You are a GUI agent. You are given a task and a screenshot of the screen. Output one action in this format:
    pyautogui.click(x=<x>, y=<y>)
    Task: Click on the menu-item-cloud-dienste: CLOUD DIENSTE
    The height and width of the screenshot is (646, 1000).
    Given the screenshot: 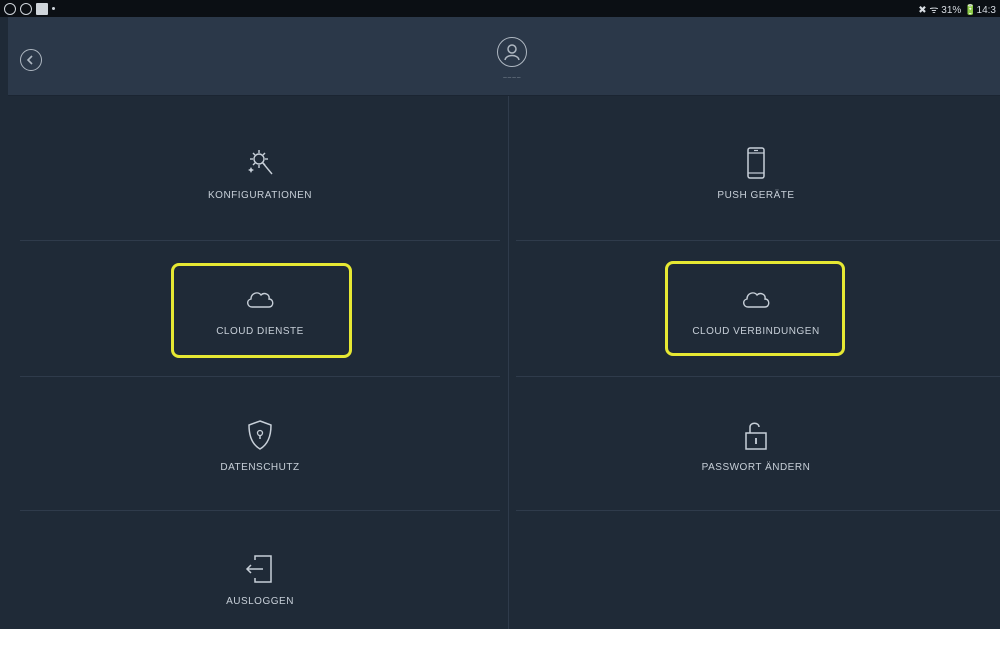 What is the action you would take?
    pyautogui.click(x=260, y=309)
    